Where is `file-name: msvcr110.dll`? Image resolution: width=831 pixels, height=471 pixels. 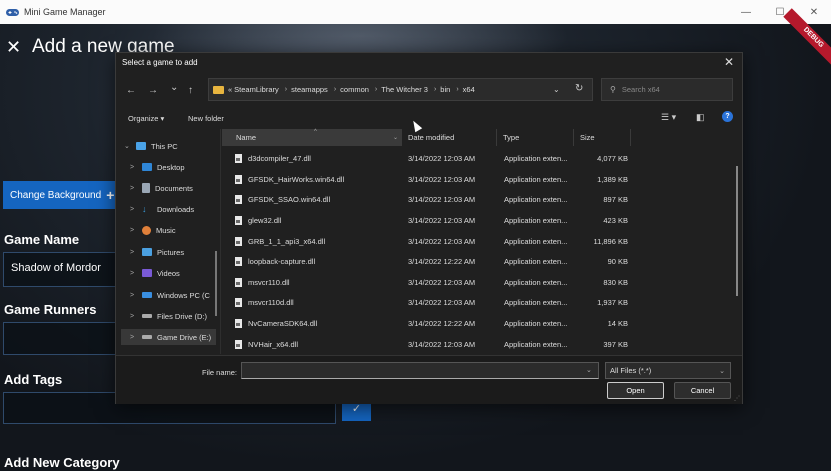 file-name: msvcr110.dll is located at coordinates (269, 282).